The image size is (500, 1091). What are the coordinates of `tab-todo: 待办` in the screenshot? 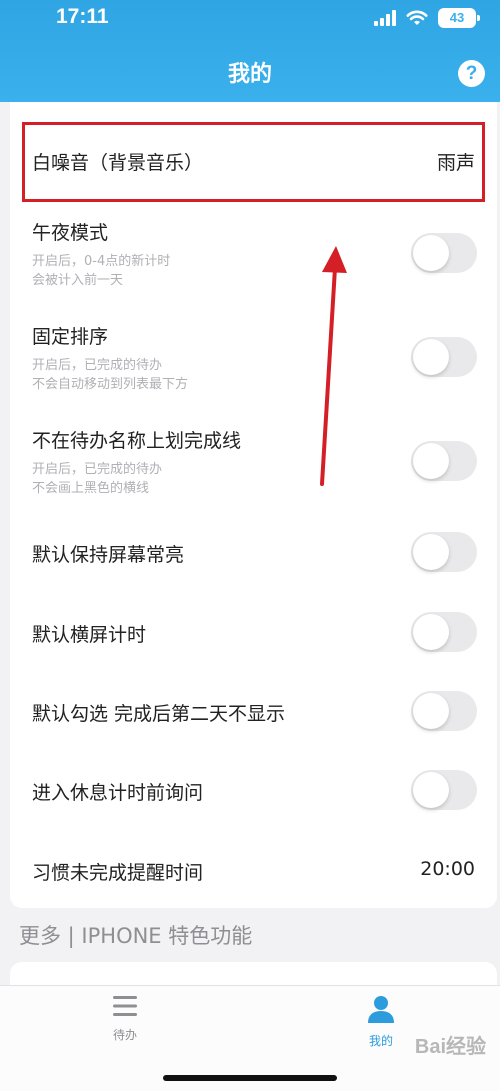 It's located at (125, 1018).